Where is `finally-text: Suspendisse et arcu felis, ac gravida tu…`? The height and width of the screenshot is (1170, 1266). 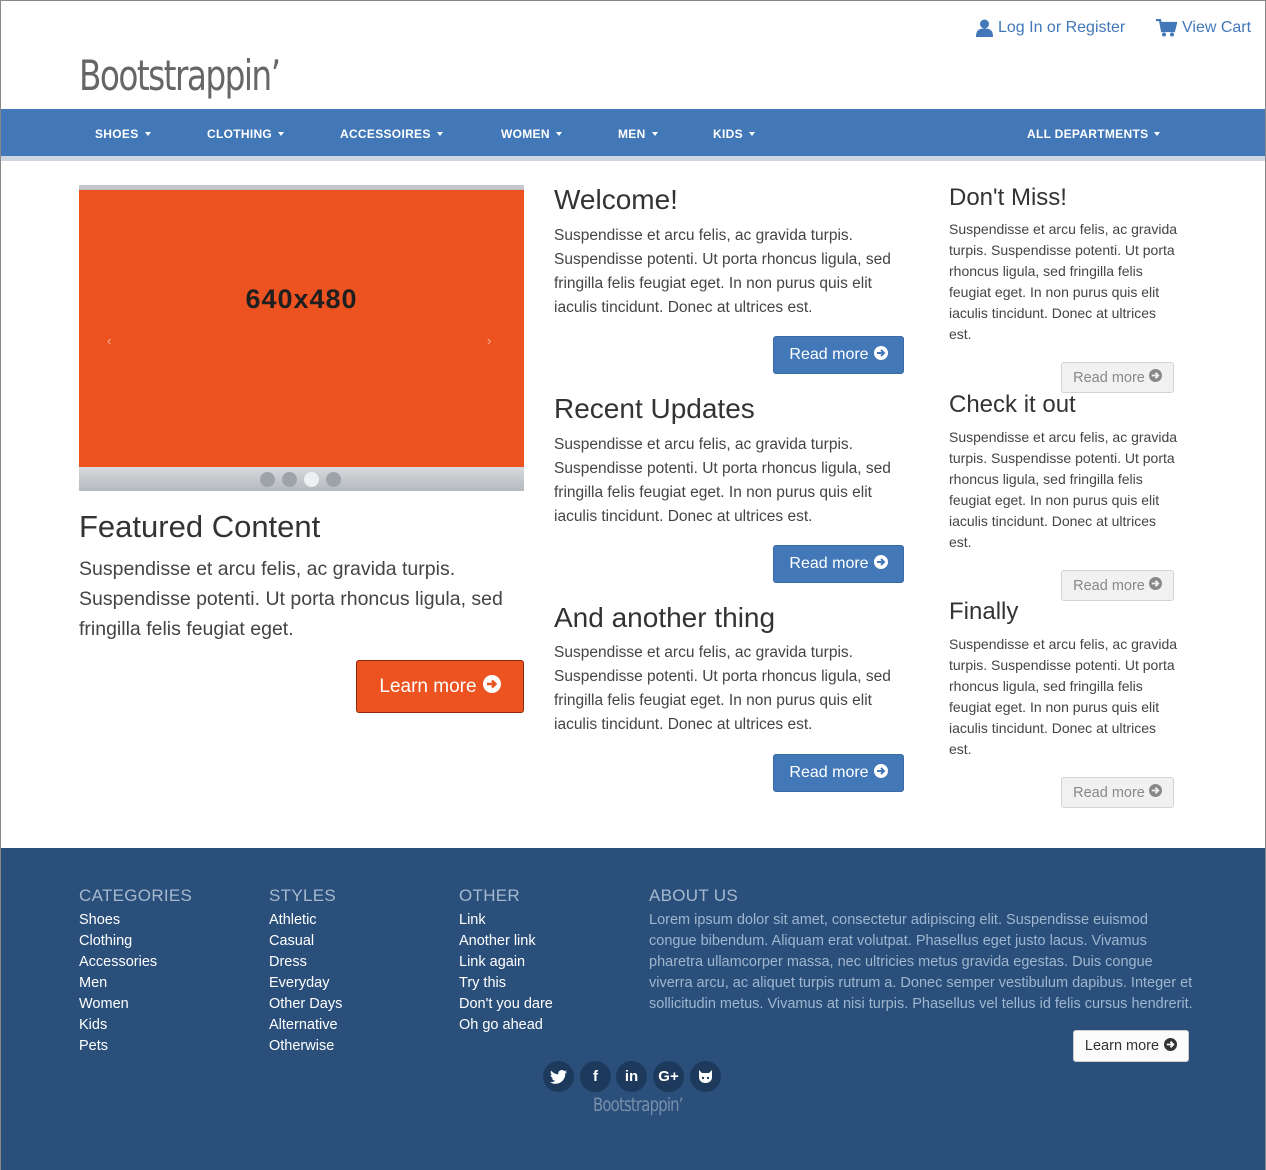 finally-text: Suspendisse et arcu felis, ac gravida tu… is located at coordinates (1063, 696).